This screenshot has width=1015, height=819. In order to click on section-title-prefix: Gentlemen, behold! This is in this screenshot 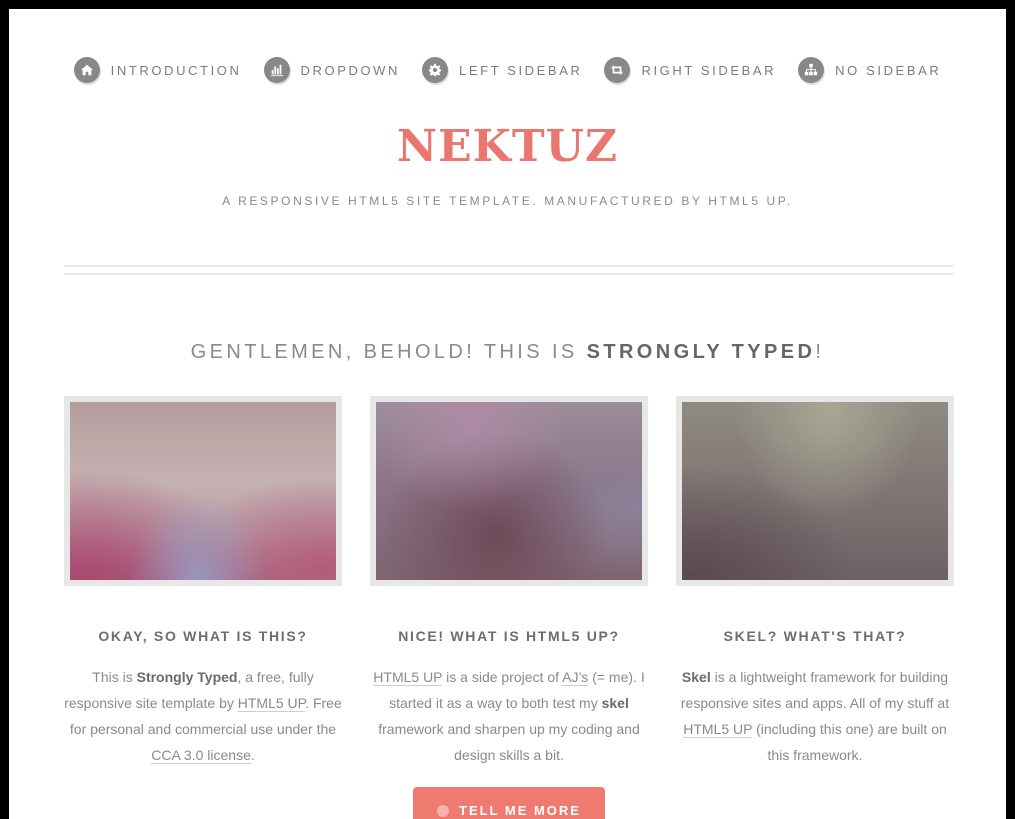, I will do `click(388, 352)`.